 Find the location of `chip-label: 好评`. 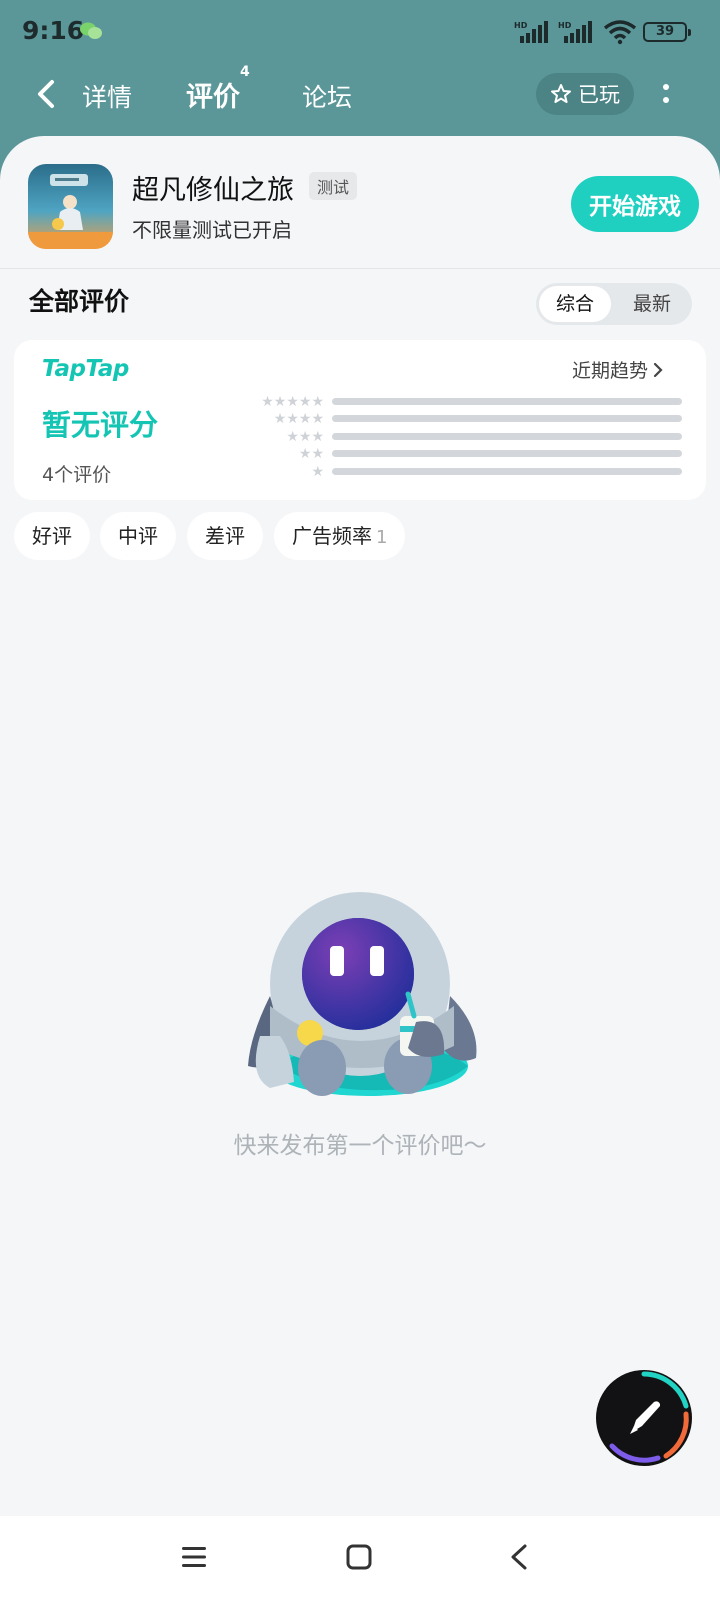

chip-label: 好评 is located at coordinates (52, 536).